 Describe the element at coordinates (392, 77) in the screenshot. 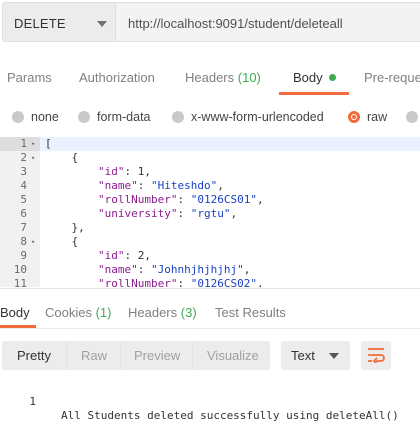

I see `tab-prerequest: Pre-reque` at that location.